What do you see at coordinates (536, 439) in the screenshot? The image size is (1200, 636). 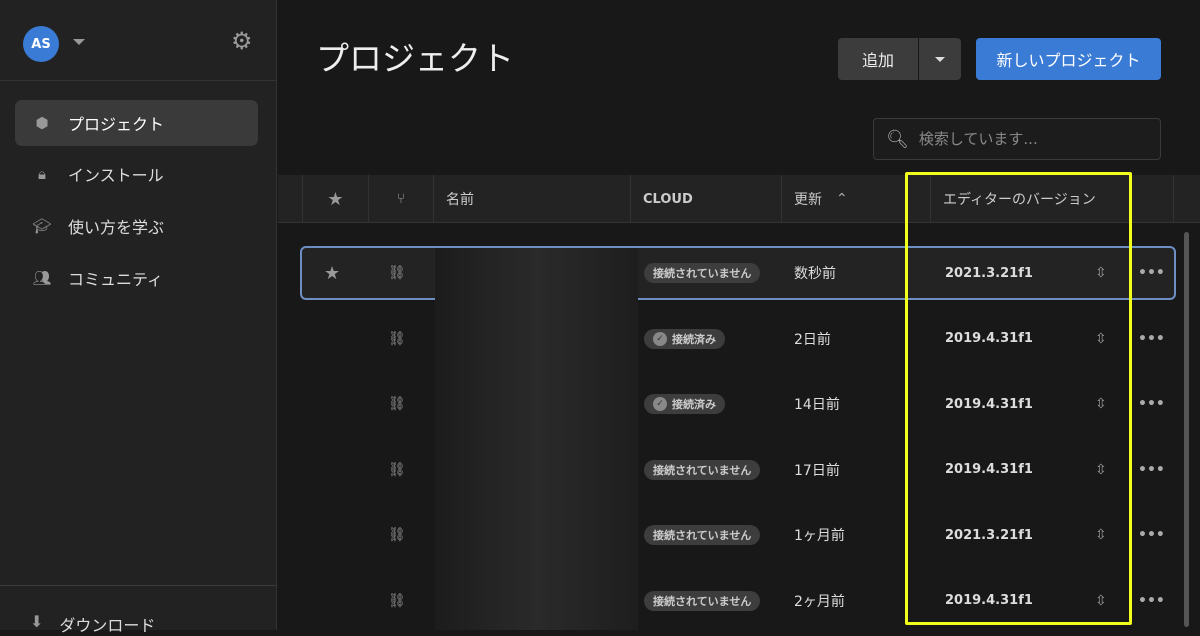 I see `blurred-project-names` at bounding box center [536, 439].